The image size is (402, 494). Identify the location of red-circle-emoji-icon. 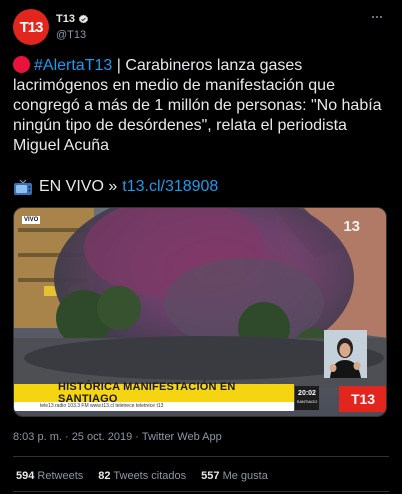
(21, 64).